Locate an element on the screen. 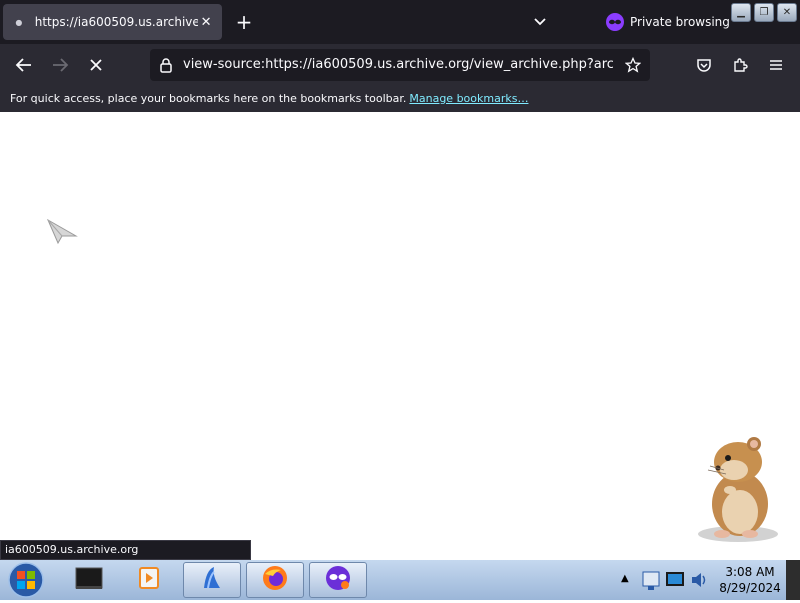 The height and width of the screenshot is (603, 800). tray-volume-icon is located at coordinates (699, 580).